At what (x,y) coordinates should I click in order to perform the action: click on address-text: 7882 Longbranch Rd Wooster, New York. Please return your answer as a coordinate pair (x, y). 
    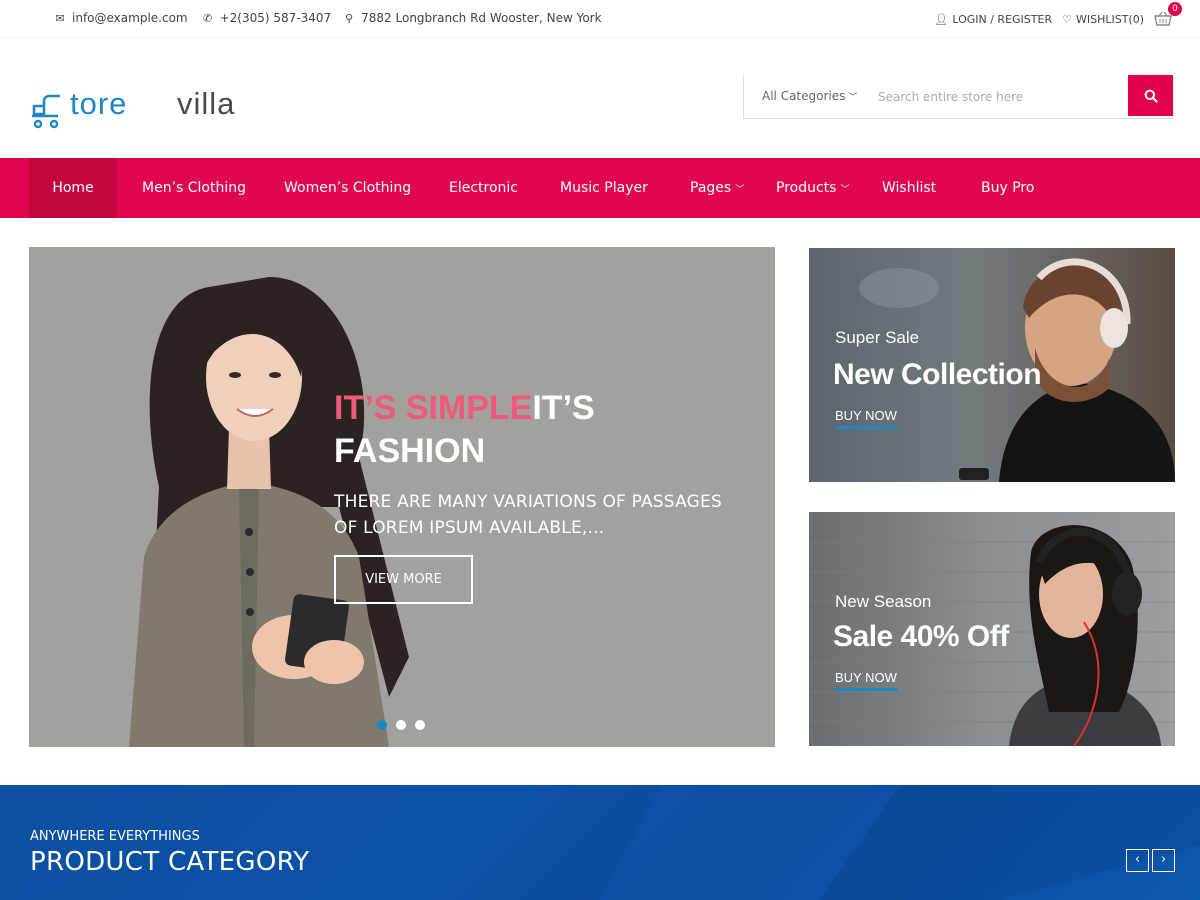
    Looking at the image, I should click on (481, 18).